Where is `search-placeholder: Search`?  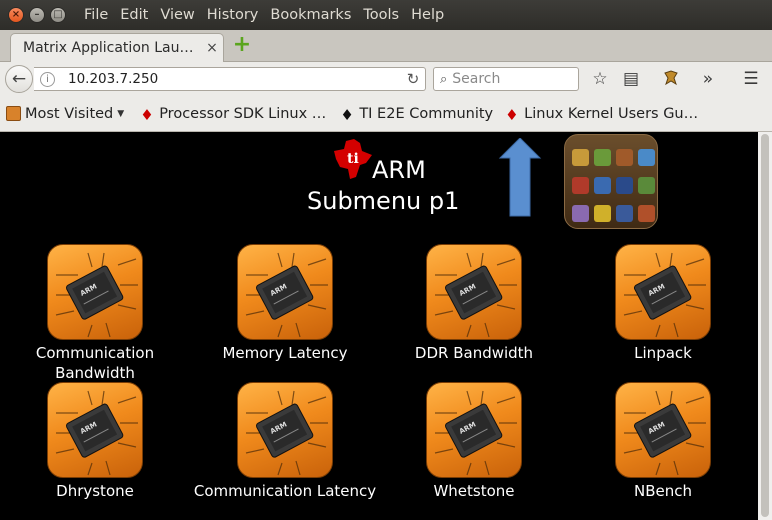
search-placeholder: Search is located at coordinates (476, 79).